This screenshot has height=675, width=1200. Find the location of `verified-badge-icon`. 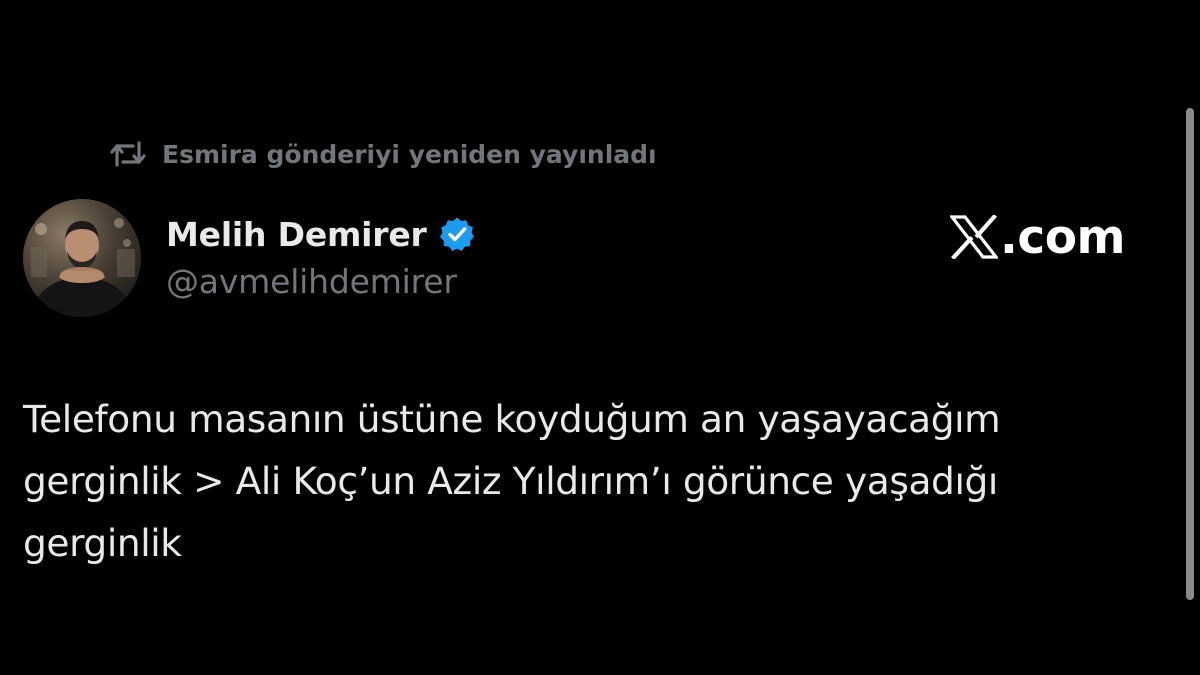

verified-badge-icon is located at coordinates (457, 234).